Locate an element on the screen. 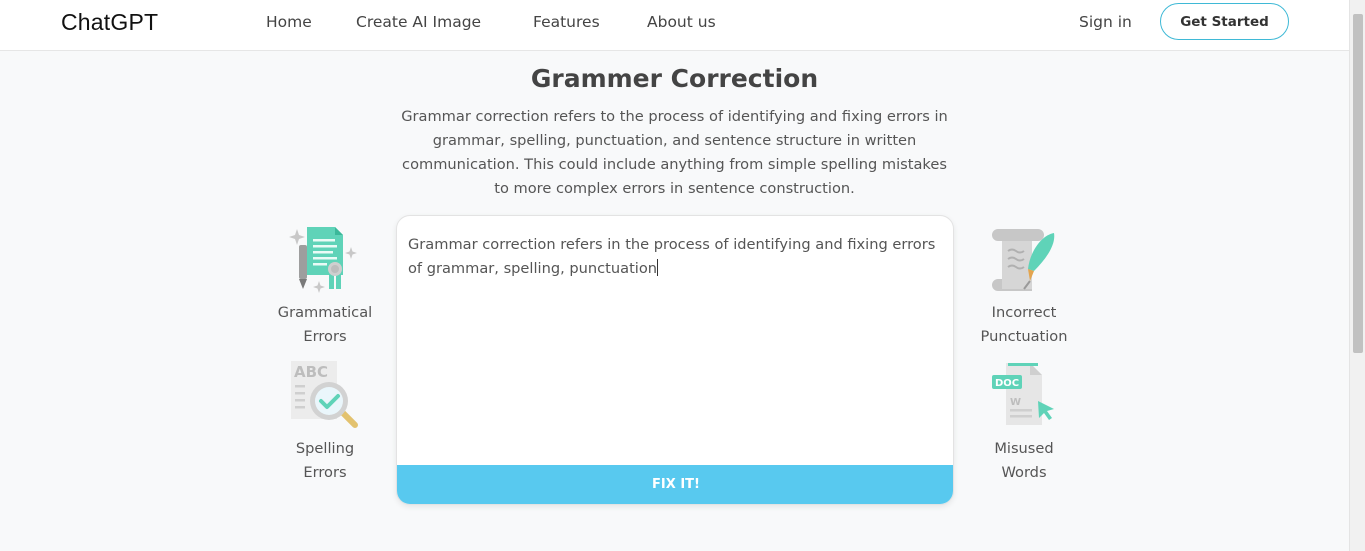 Image resolution: width=1365 pixels, height=551 pixels. doc-file-cursor-icon: DOC W is located at coordinates (1023, 394).